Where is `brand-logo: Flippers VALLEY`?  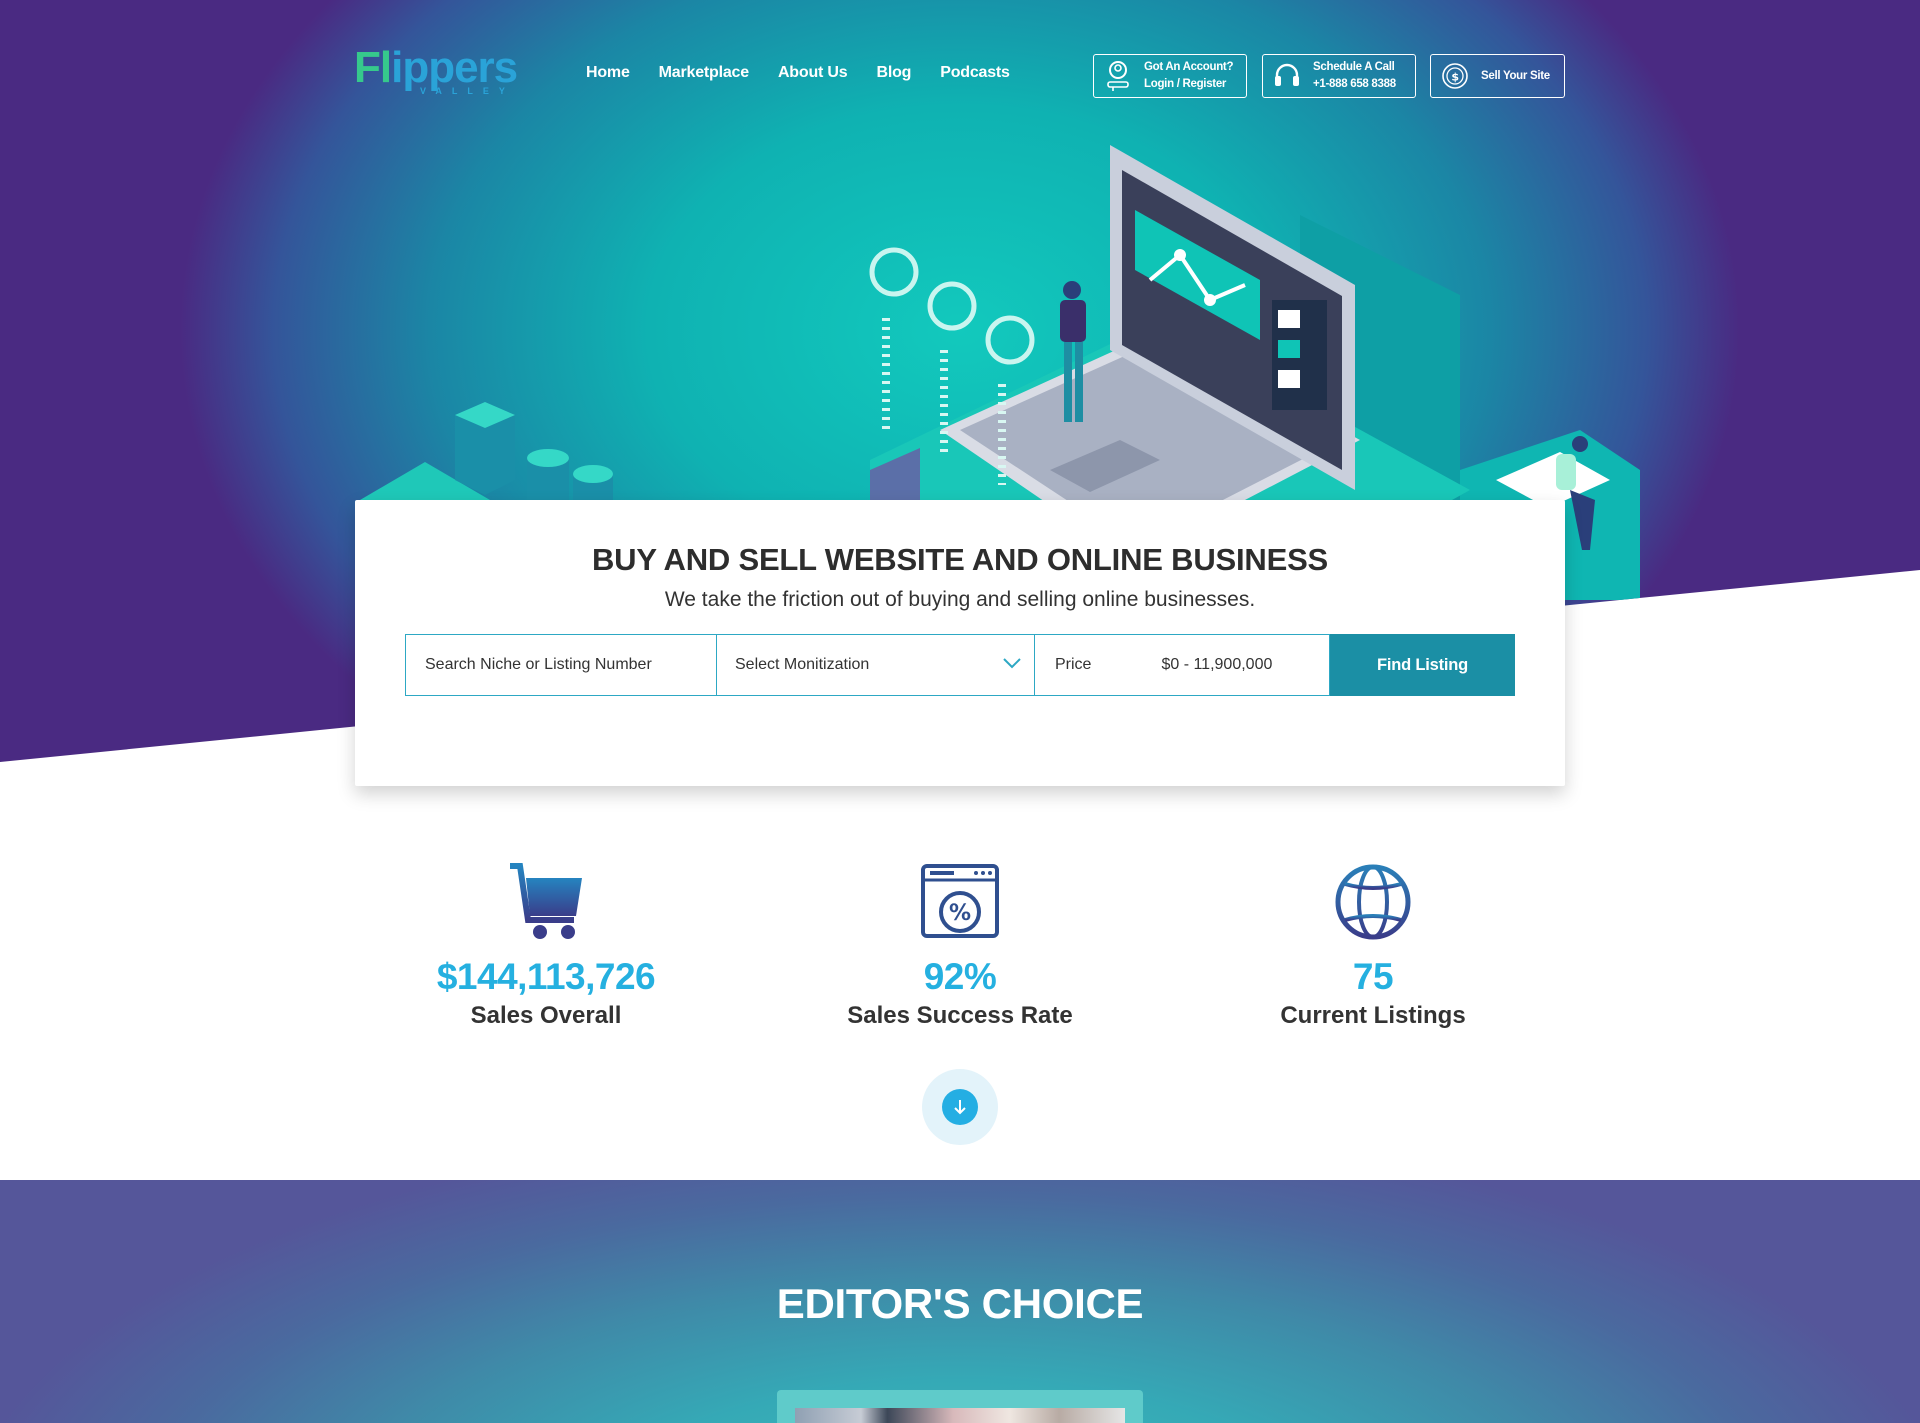
brand-logo: Flippers VALLEY is located at coordinates (439, 74).